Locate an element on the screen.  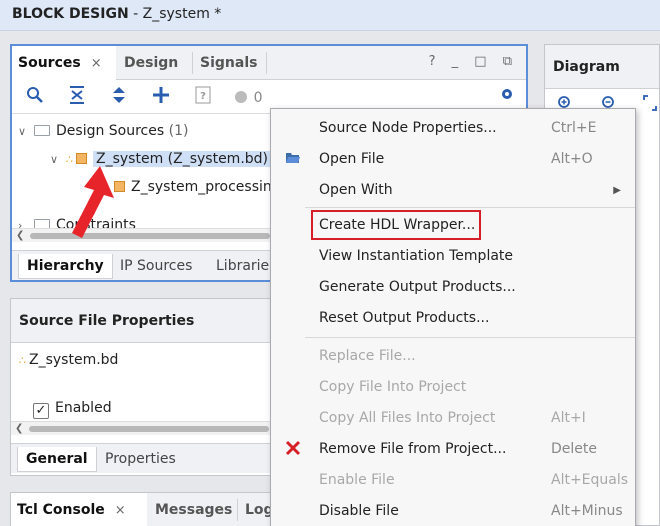
tab-design: Design is located at coordinates (151, 63).